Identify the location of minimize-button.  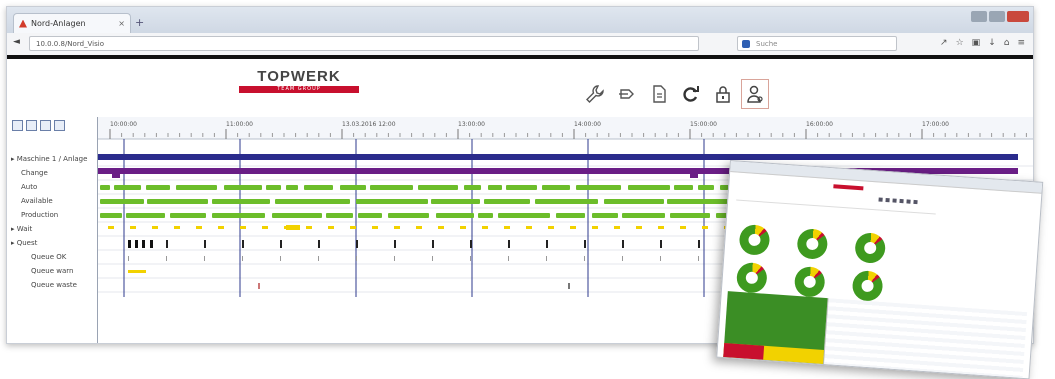
(979, 16).